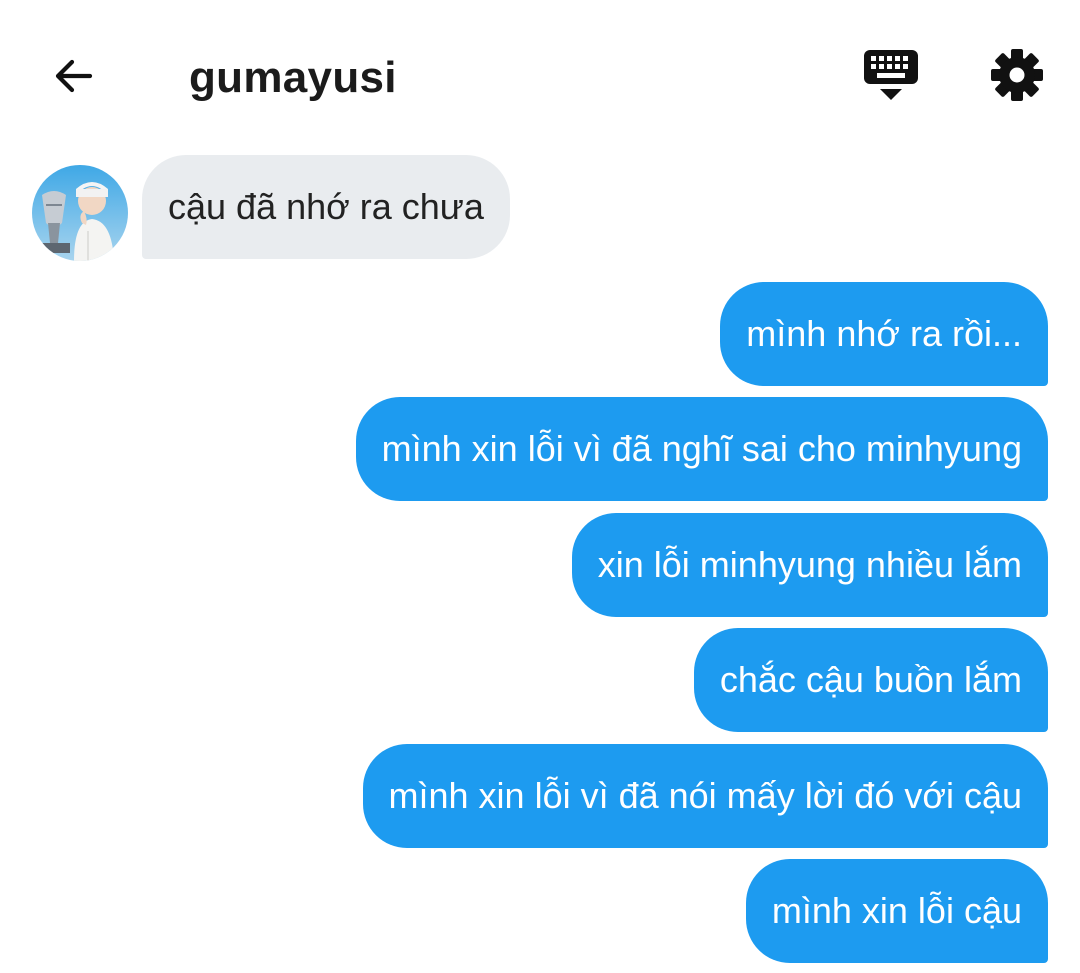 This screenshot has width=1080, height=973. I want to click on outgoing-message: mình xin lỗi vì đã nghĩ sai cho minhyung, so click(701, 449).